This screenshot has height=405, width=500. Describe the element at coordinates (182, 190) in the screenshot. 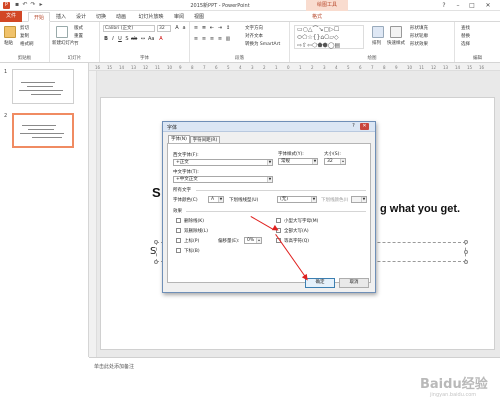

I see `all-text-label: 所有文字` at that location.